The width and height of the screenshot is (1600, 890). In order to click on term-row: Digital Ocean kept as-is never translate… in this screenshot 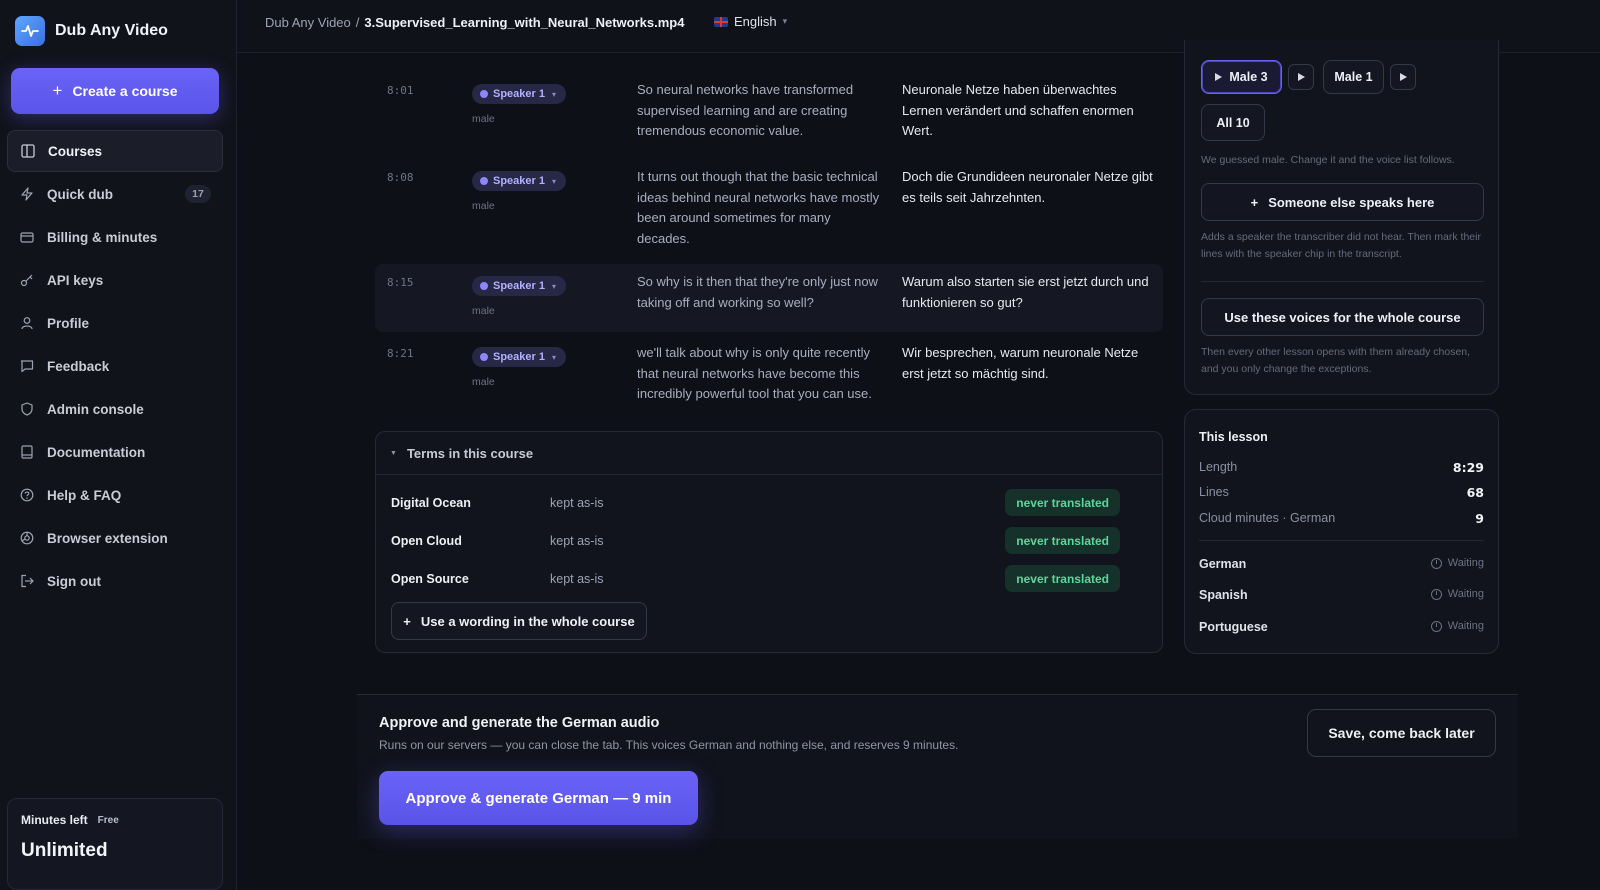, I will do `click(763, 503)`.